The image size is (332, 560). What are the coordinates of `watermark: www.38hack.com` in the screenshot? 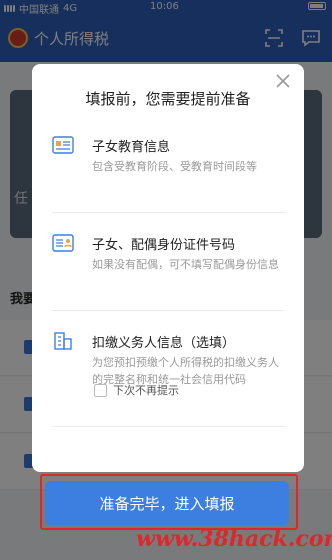 It's located at (234, 539).